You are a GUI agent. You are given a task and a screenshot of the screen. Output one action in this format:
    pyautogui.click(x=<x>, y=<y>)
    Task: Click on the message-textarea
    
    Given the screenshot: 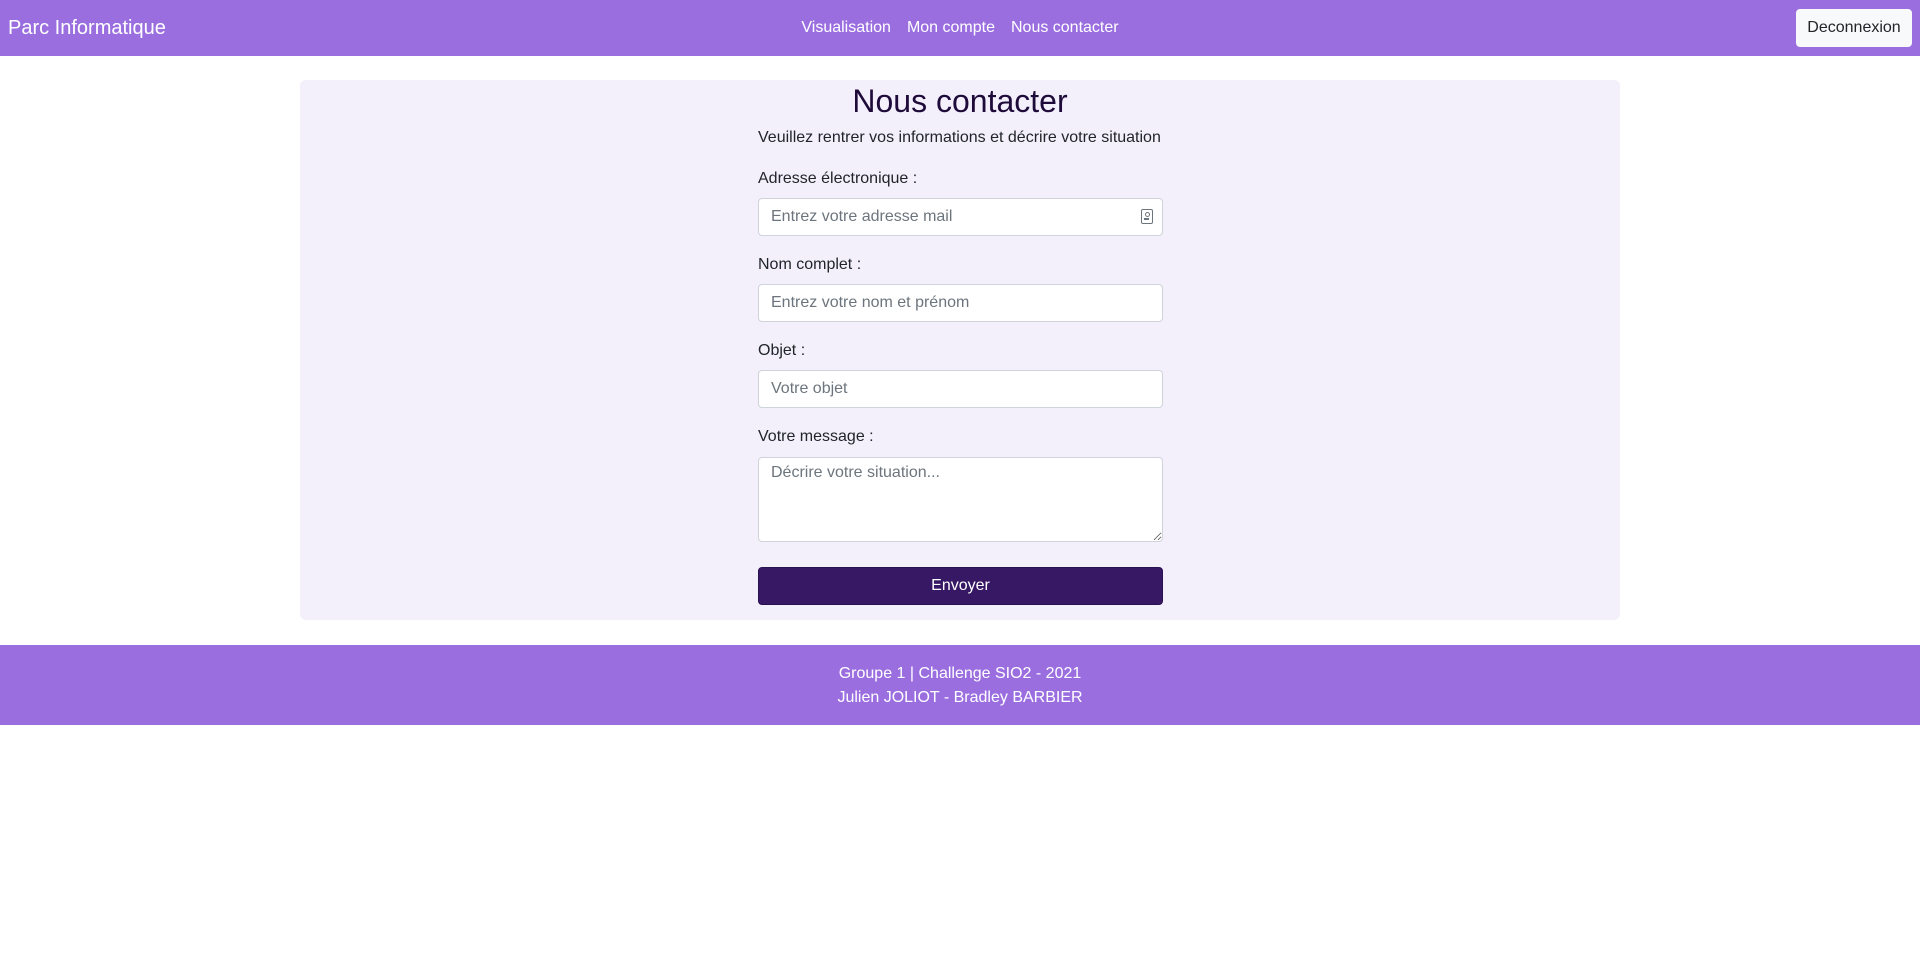 What is the action you would take?
    pyautogui.click(x=960, y=499)
    